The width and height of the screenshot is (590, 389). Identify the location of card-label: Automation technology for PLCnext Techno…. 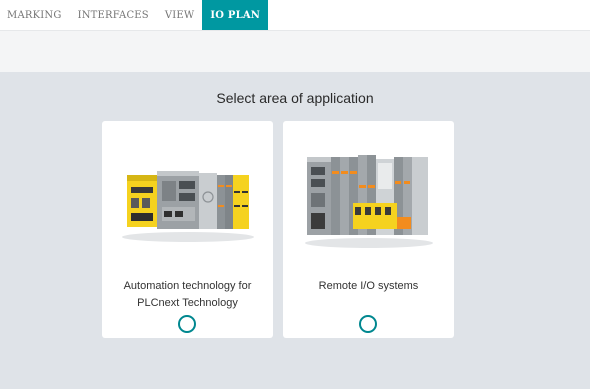
(187, 294).